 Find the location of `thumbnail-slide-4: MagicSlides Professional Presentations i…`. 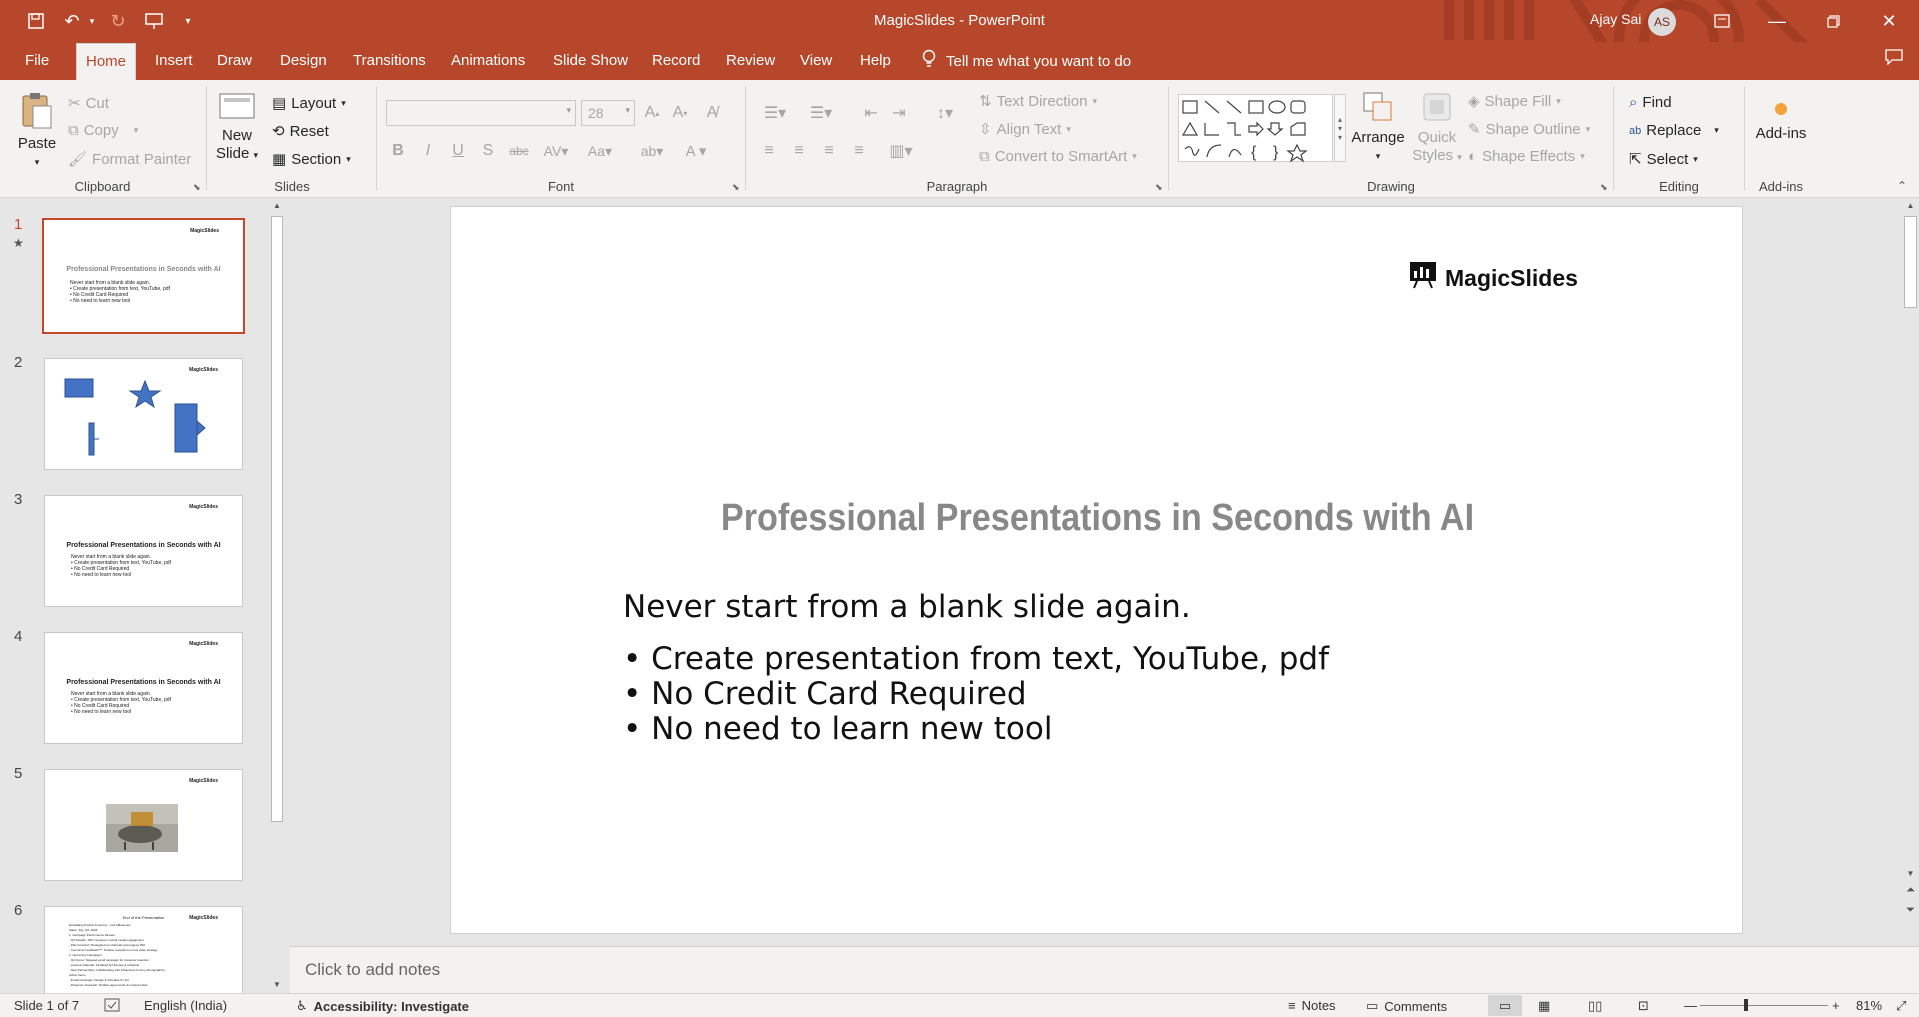

thumbnail-slide-4: MagicSlides Professional Presentations i… is located at coordinates (143, 688).